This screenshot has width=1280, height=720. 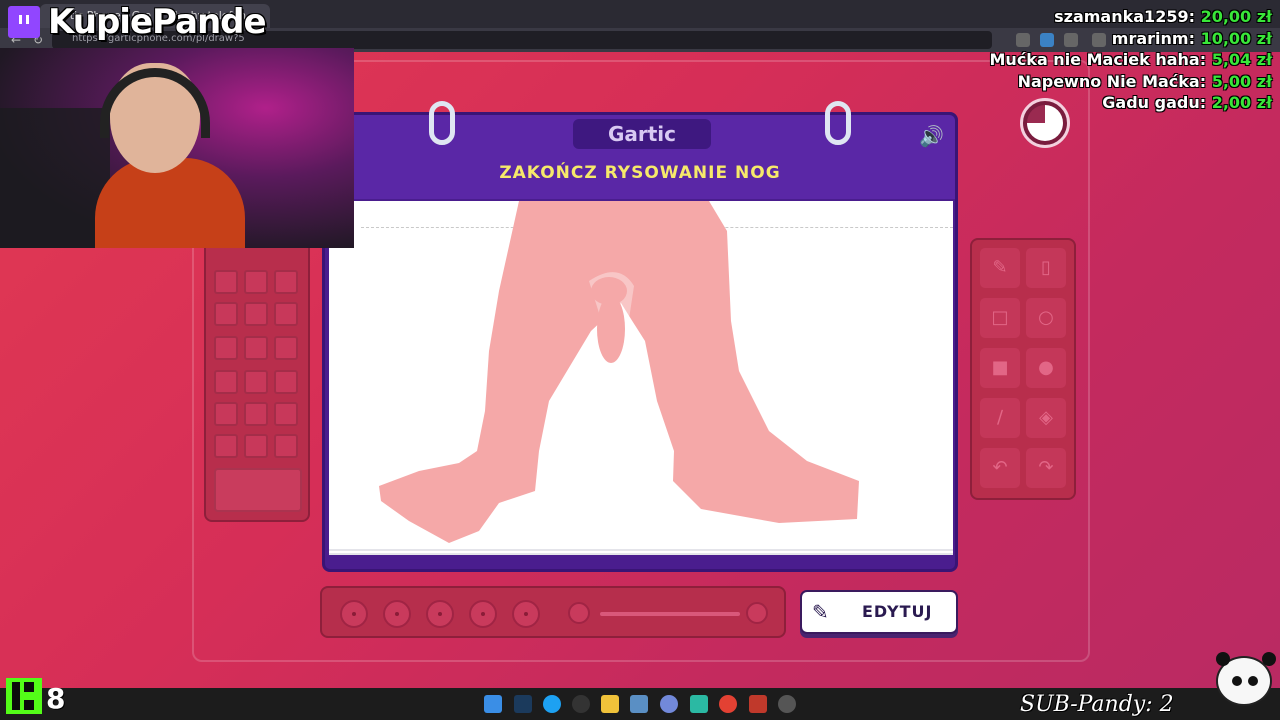 I want to click on kick-icon, so click(x=24, y=696).